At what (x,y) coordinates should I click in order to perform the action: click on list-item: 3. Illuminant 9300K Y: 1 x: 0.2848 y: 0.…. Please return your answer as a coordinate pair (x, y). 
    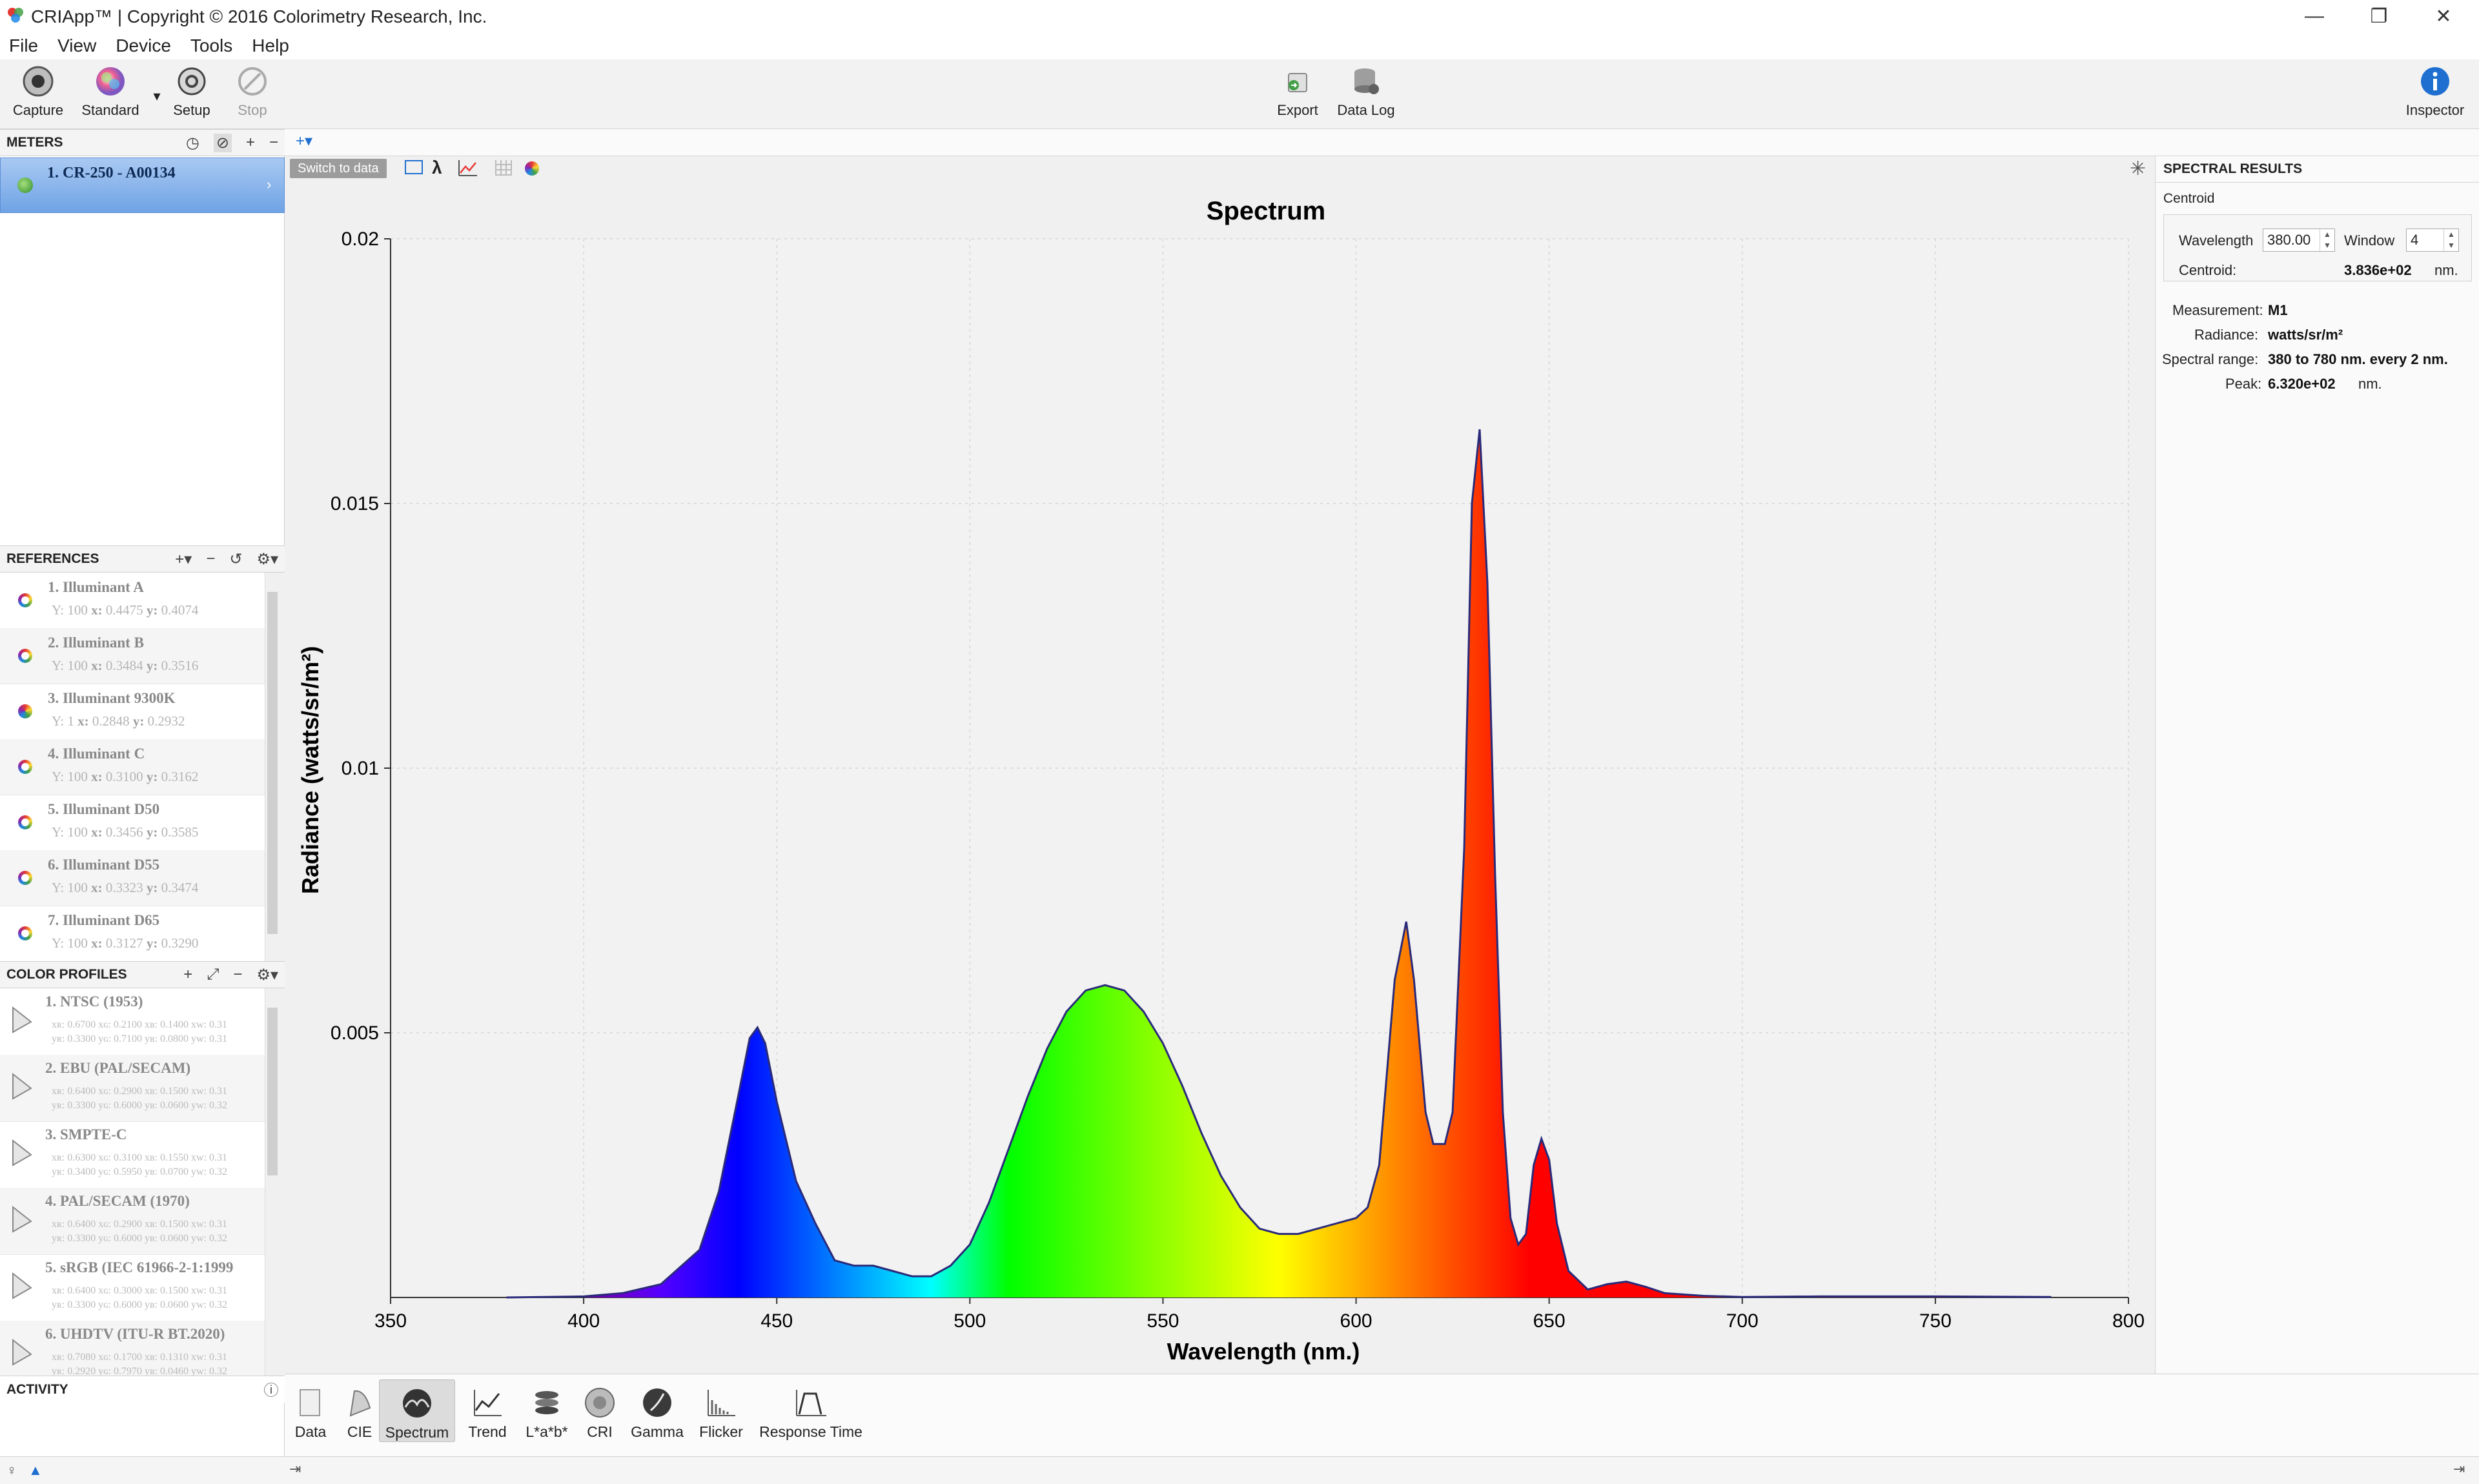
    Looking at the image, I should click on (132, 712).